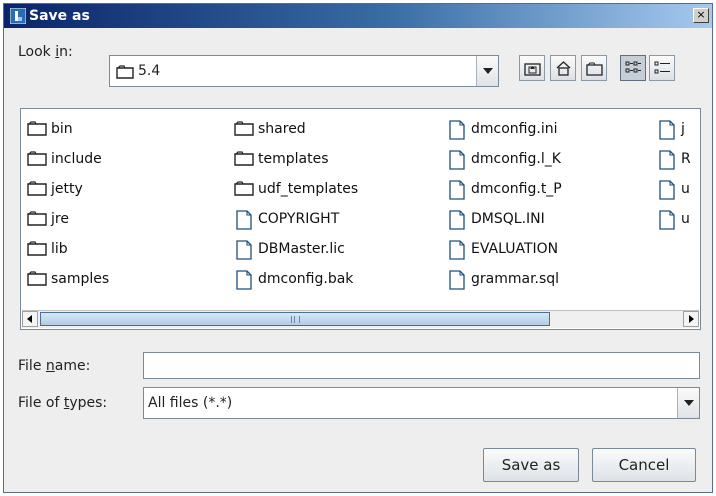 The image size is (716, 496). What do you see at coordinates (30, 319) in the screenshot?
I see `scroll-left-button` at bounding box center [30, 319].